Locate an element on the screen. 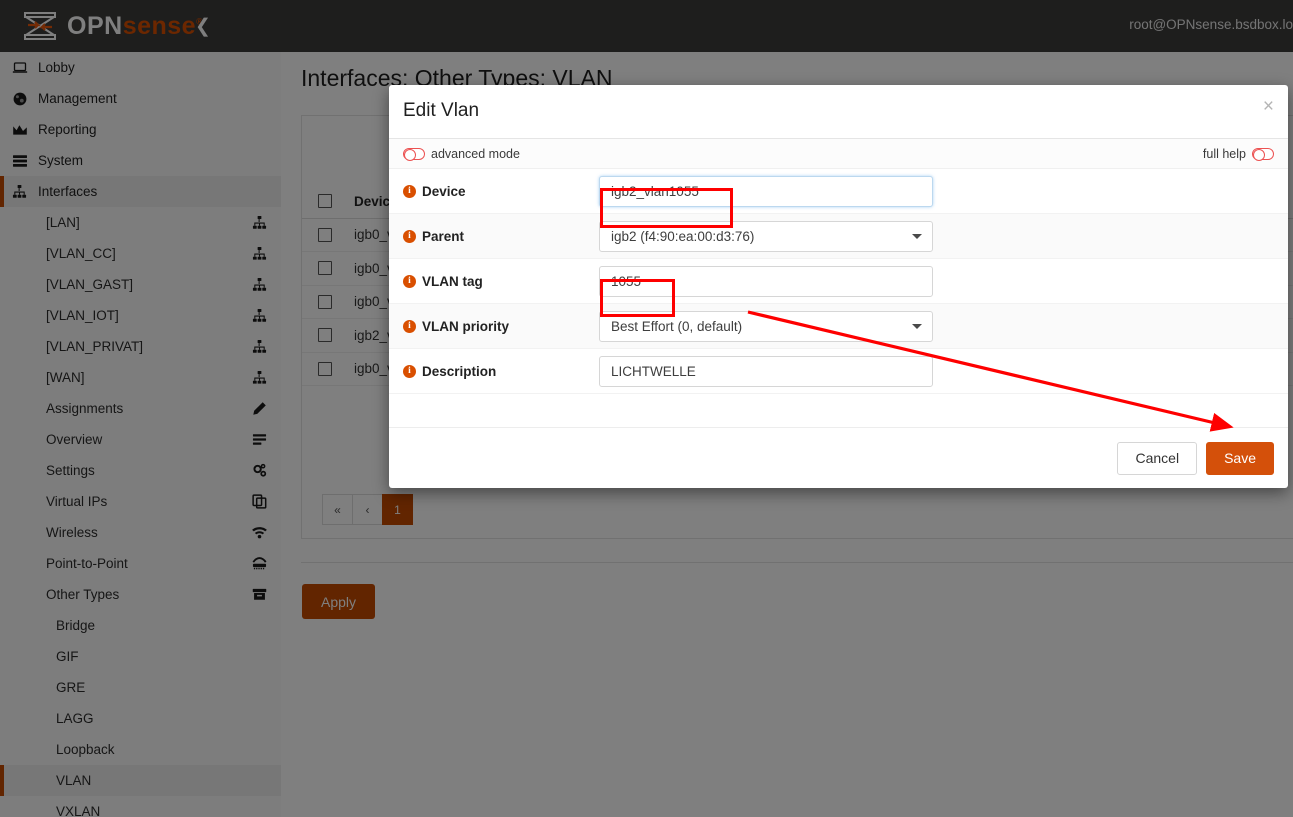 The height and width of the screenshot is (817, 1293). advanced-mode-toggle: advanced mode is located at coordinates (461, 154).